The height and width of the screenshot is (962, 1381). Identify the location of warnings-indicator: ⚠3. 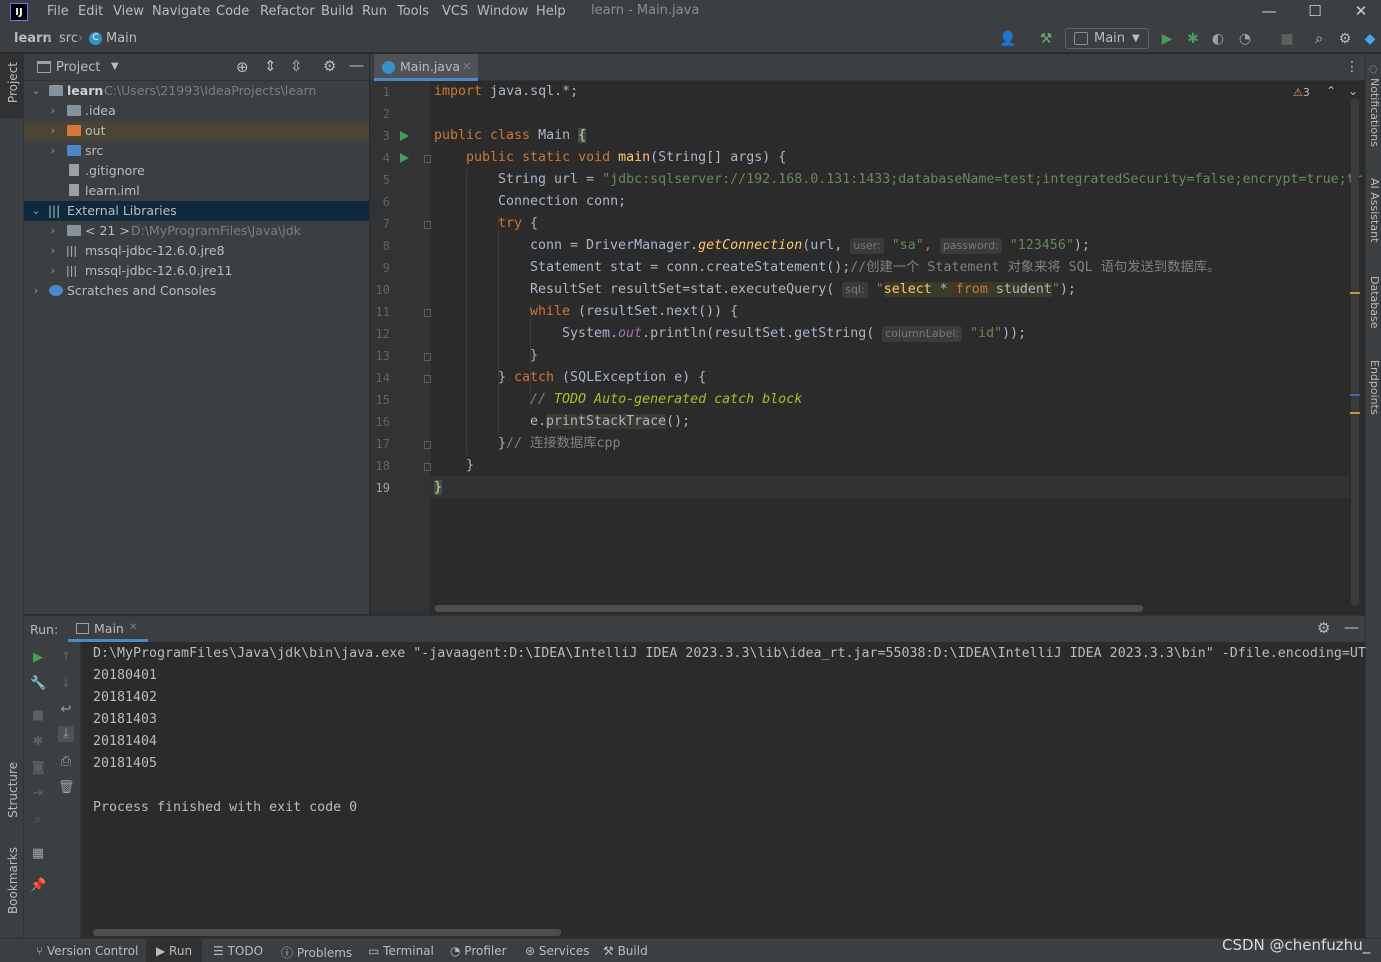
(1301, 94).